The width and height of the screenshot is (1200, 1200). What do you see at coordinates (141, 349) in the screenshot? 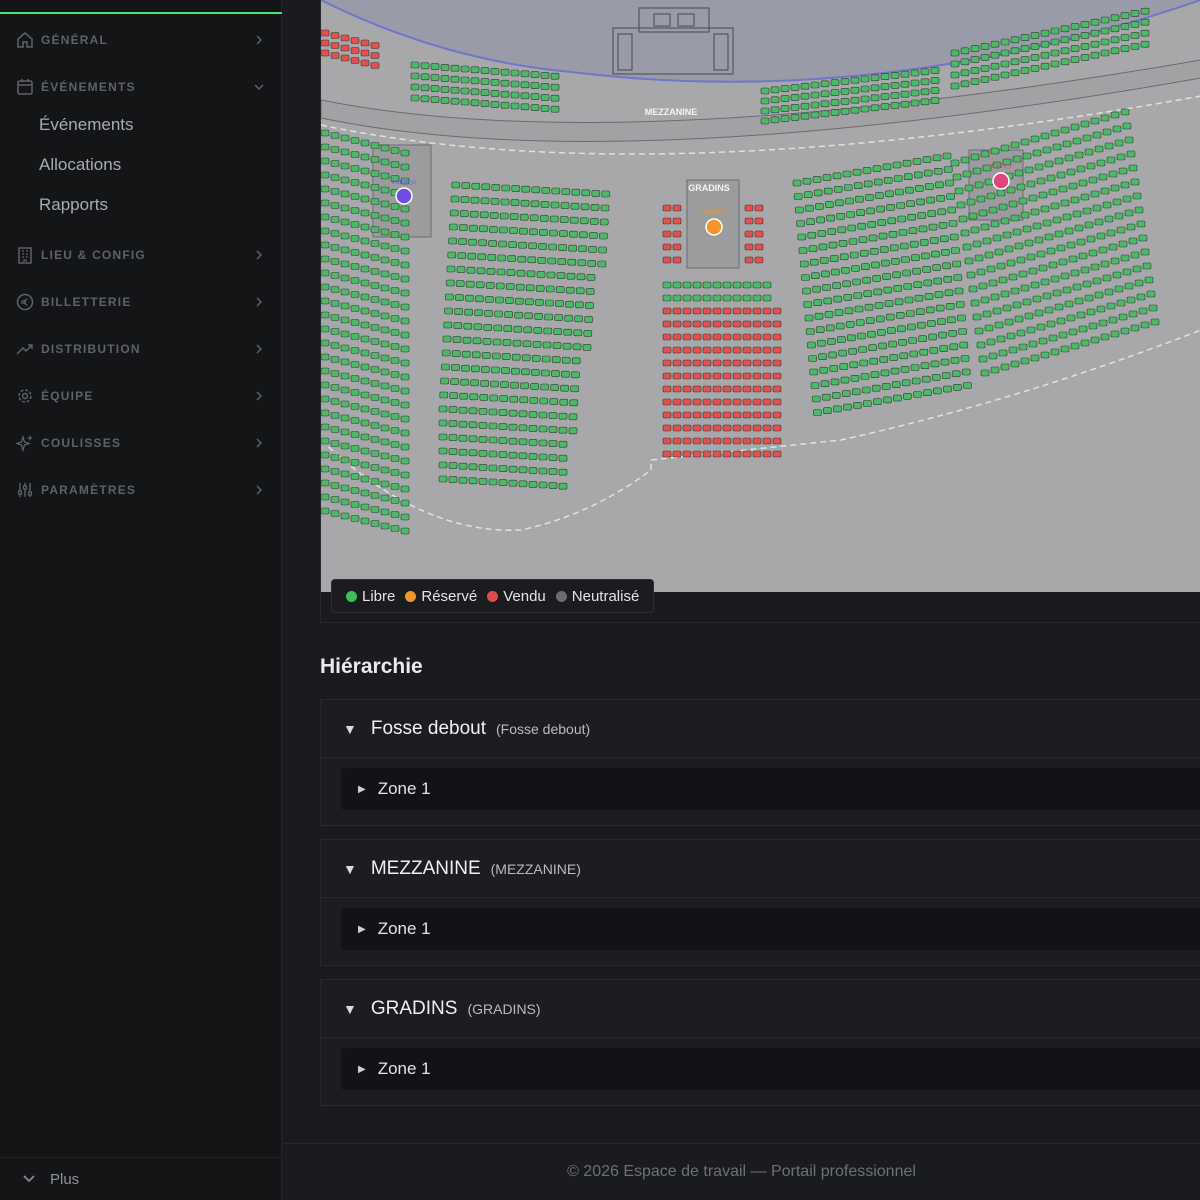
I see `nav-section-distribution: DISTRIBUTION` at bounding box center [141, 349].